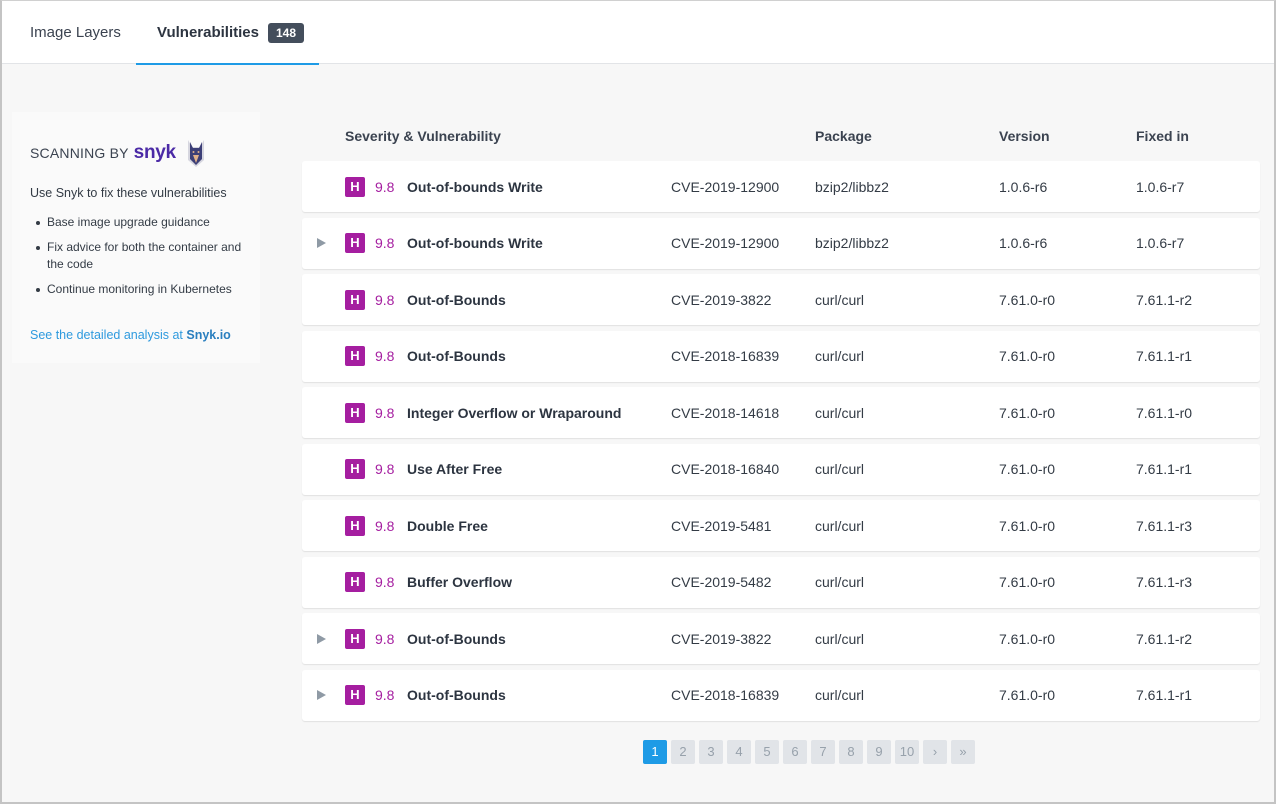  I want to click on tab-vulnerabilities: Vulnerabilities 148, so click(227, 33).